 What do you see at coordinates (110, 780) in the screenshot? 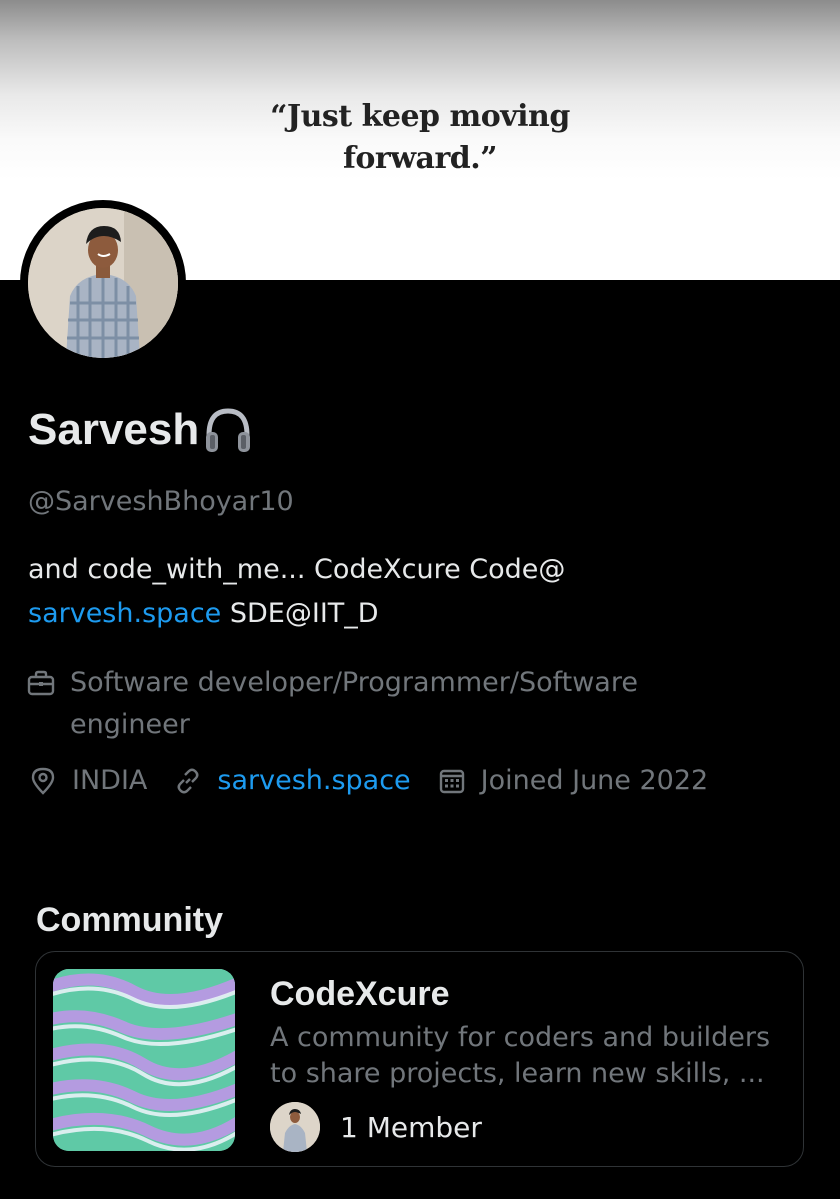
I see `location-text: INDIA` at bounding box center [110, 780].